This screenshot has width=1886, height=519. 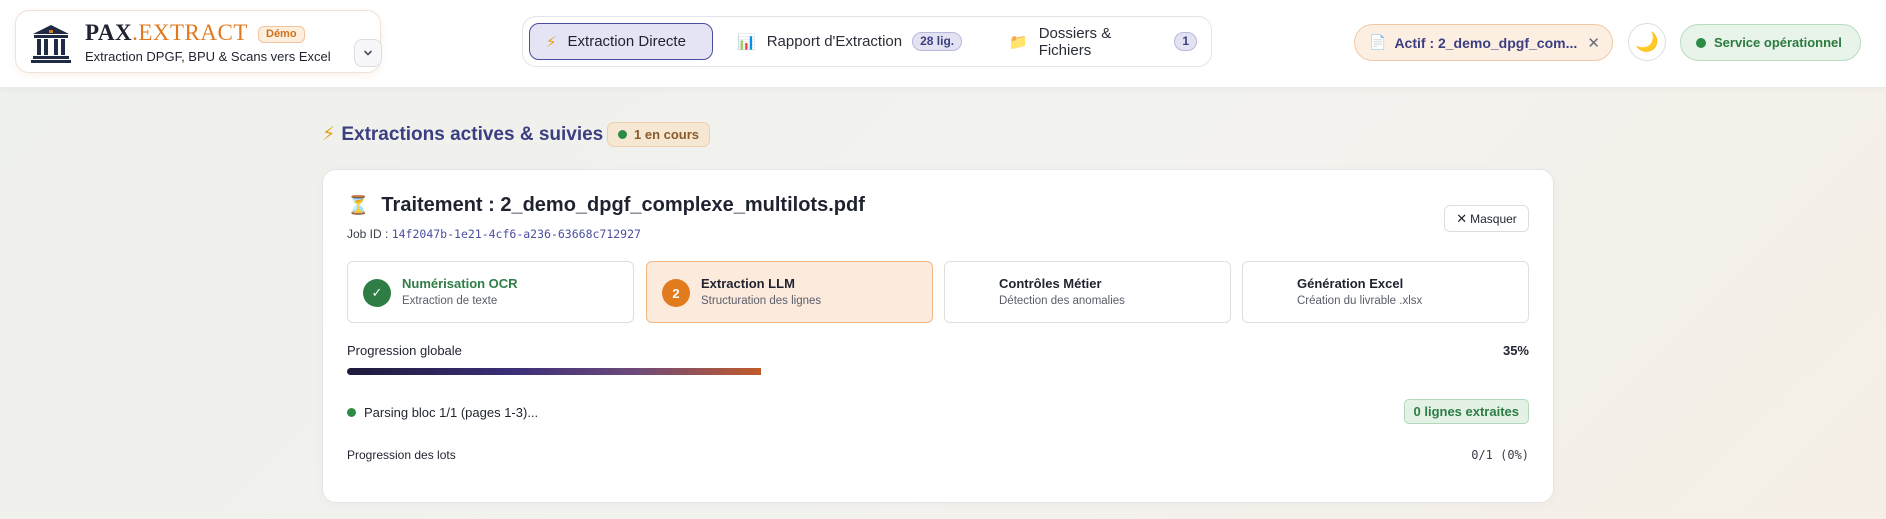 I want to click on tab-label: Rapport d'Extraction, so click(x=834, y=41).